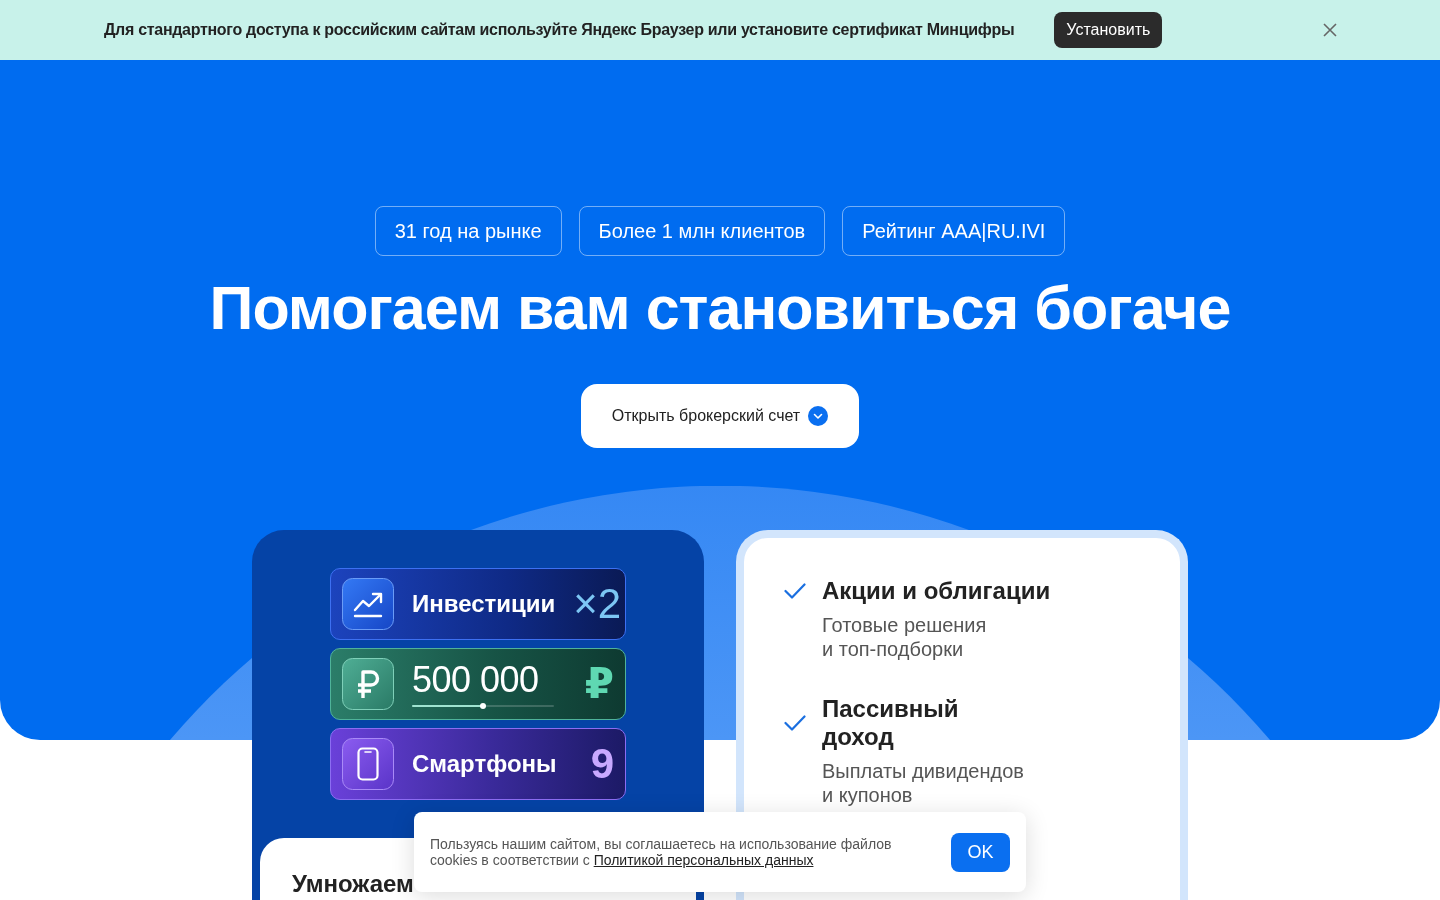 The width and height of the screenshot is (1440, 900). Describe the element at coordinates (368, 764) in the screenshot. I see `smartphone-icon` at that location.